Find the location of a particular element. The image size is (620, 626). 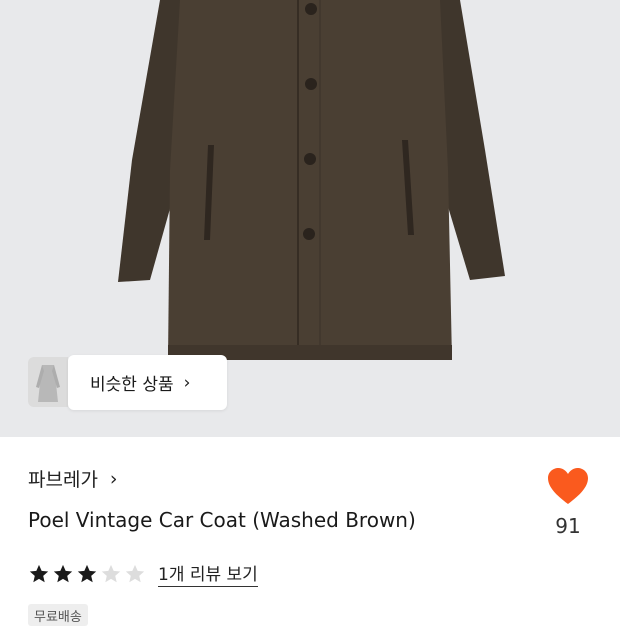

similar-products-button: 비슷한 상품 › is located at coordinates (147, 382).